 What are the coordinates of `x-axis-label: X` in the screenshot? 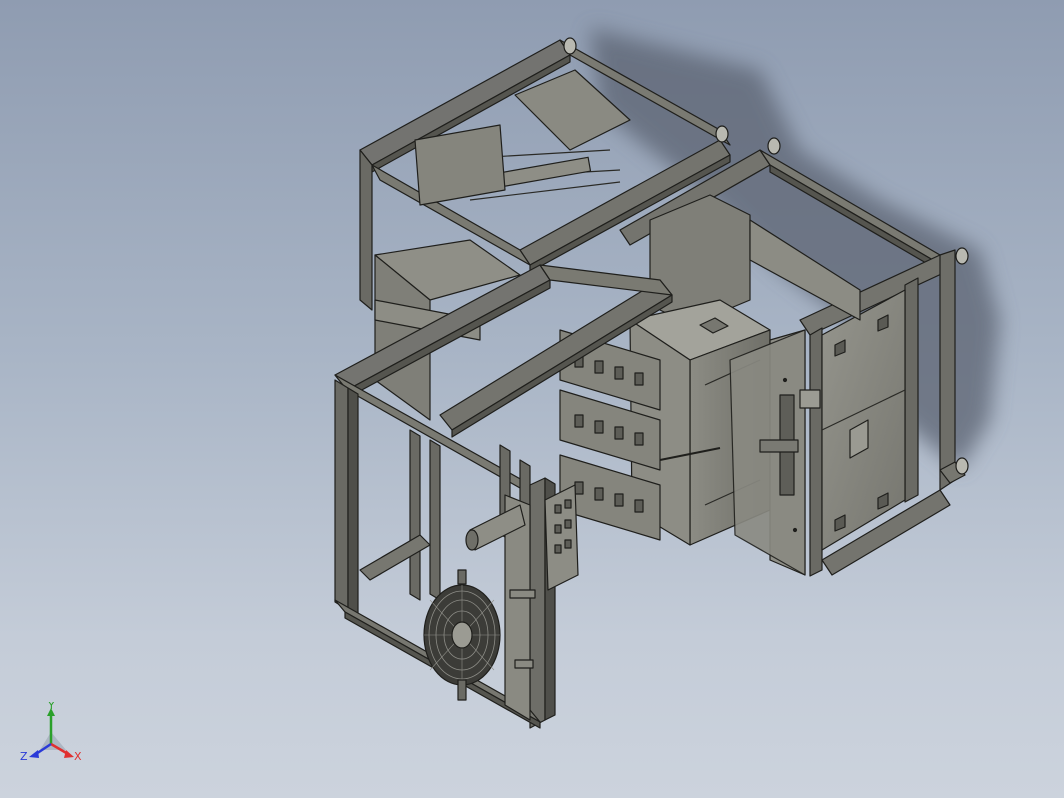 It's located at (78, 756).